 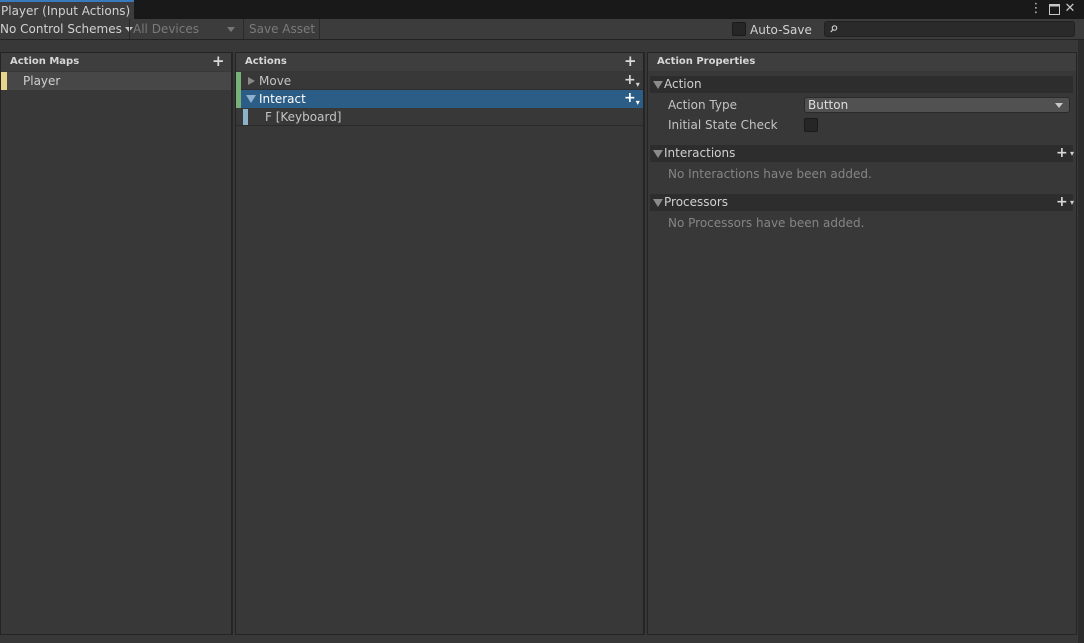 I want to click on control-schemes-dropdown: No Control Schemes, so click(x=66, y=29).